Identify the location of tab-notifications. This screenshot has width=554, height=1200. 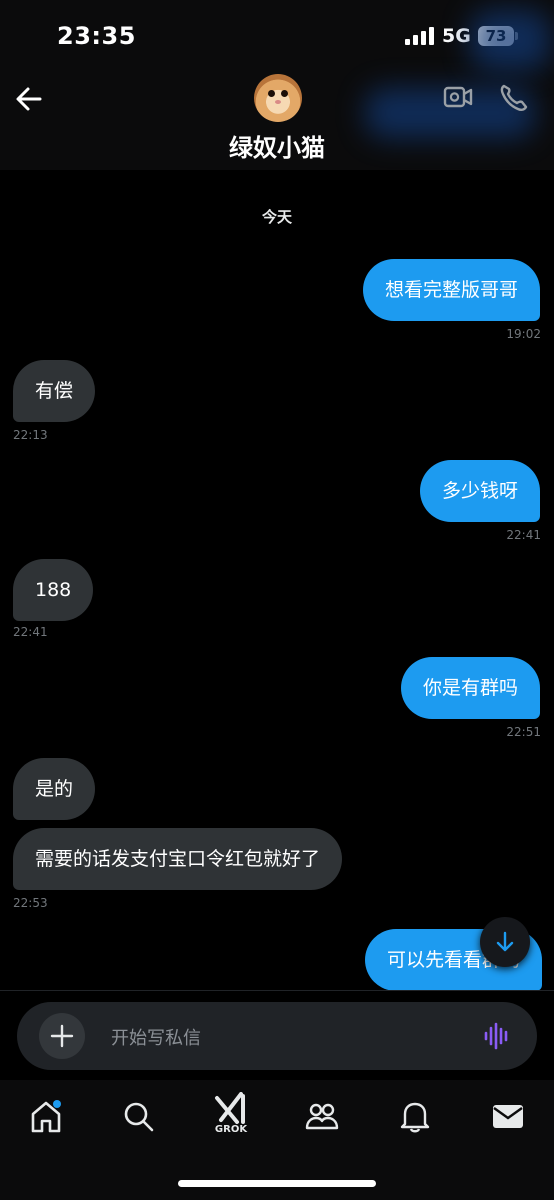
(415, 1116).